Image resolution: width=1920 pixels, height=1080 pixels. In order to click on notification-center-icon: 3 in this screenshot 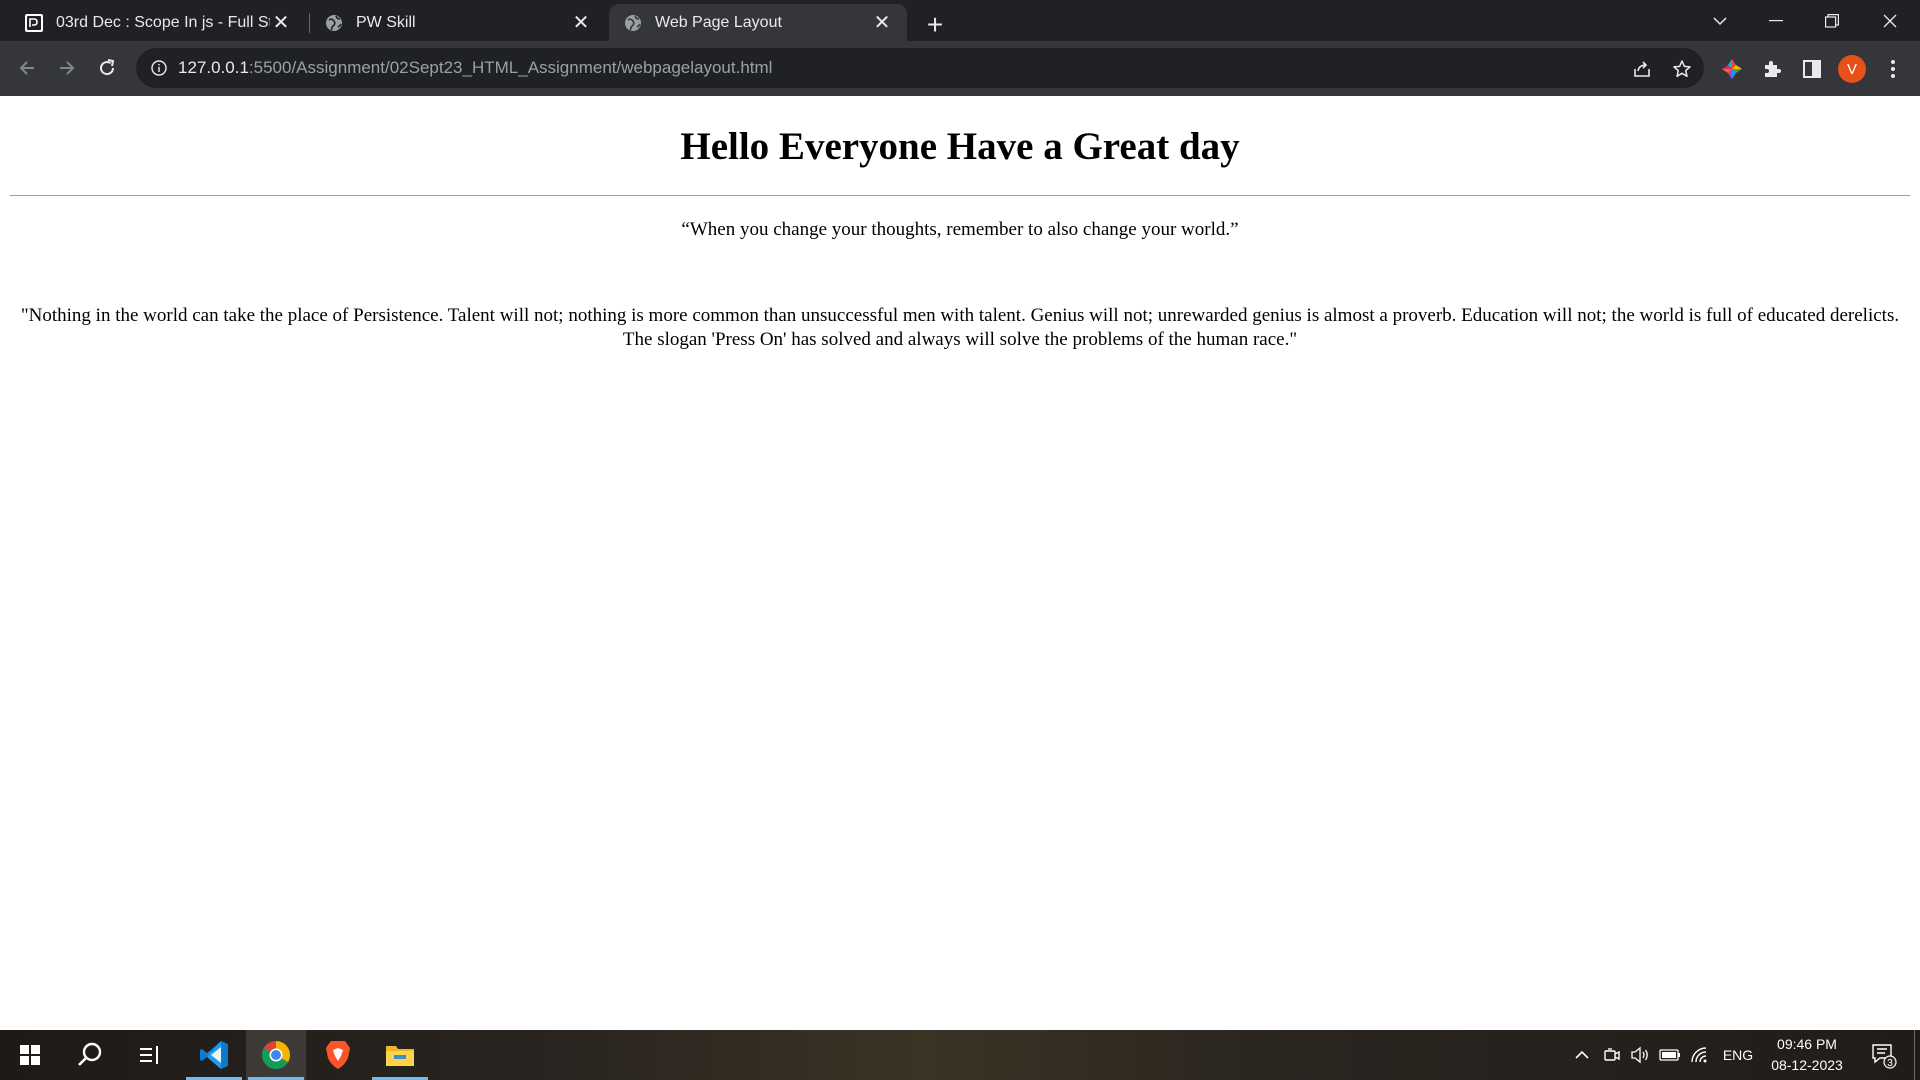, I will do `click(1884, 1055)`.